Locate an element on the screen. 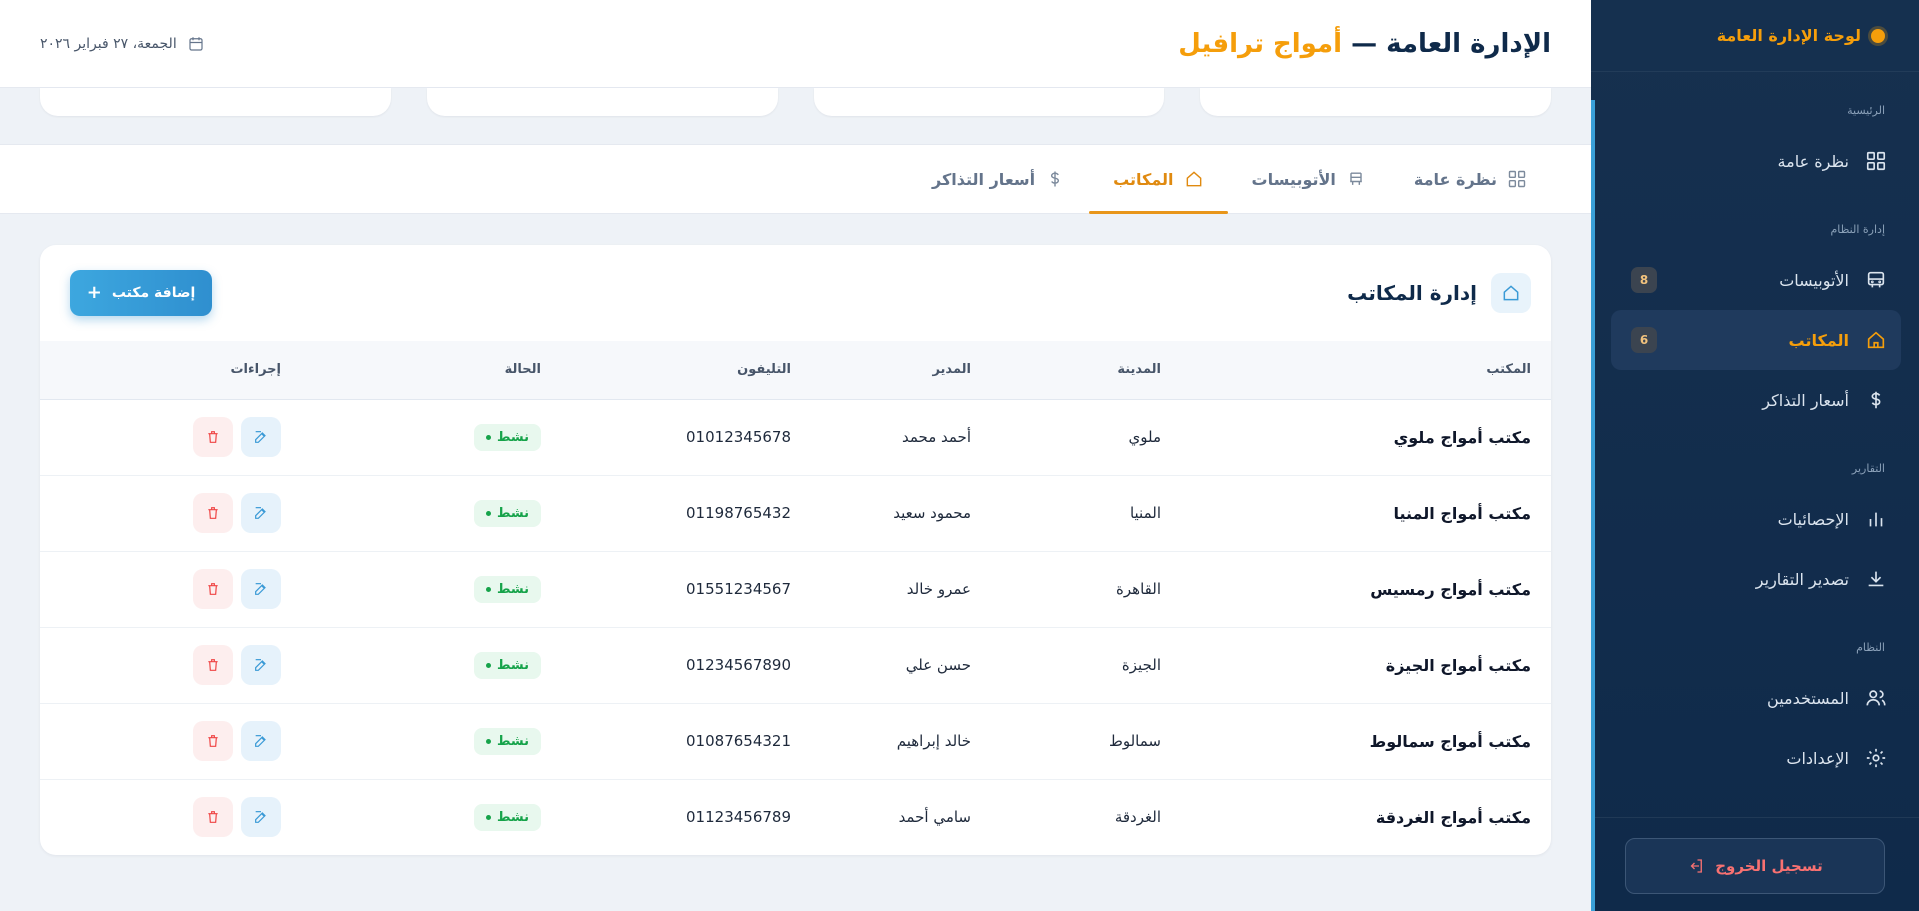 Image resolution: width=1919 pixels, height=911 pixels. cell-phone: 01087654321 is located at coordinates (738, 741).